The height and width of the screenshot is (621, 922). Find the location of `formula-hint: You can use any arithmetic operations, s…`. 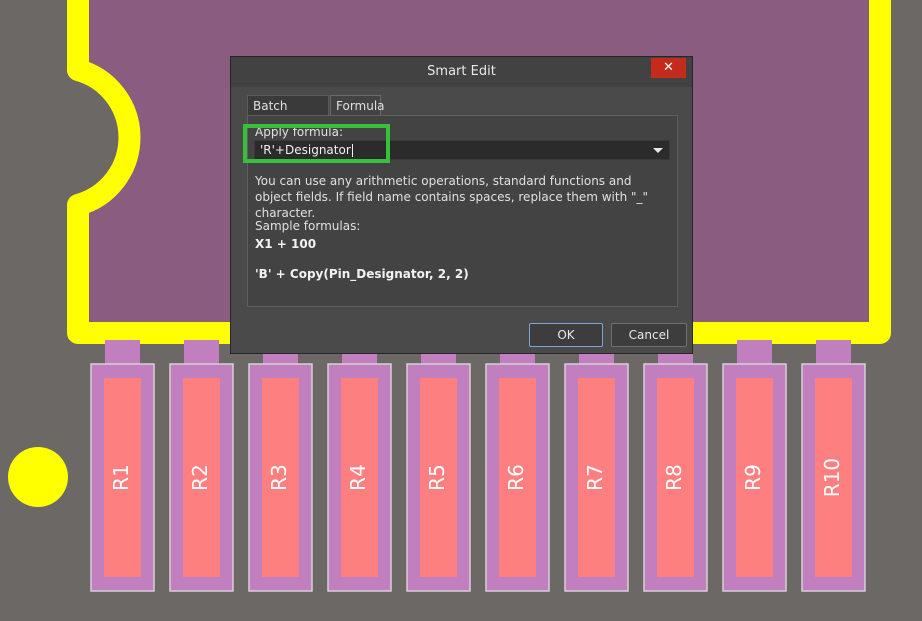

formula-hint: You can use any arithmetic operations, s… is located at coordinates (452, 197).